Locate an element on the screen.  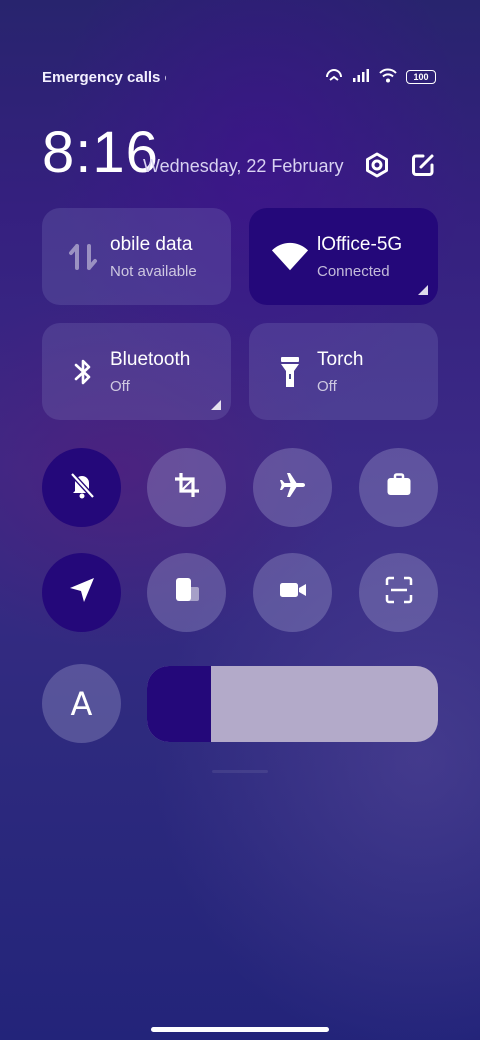
bluetooth-expand-icon is located at coordinates (216, 405).